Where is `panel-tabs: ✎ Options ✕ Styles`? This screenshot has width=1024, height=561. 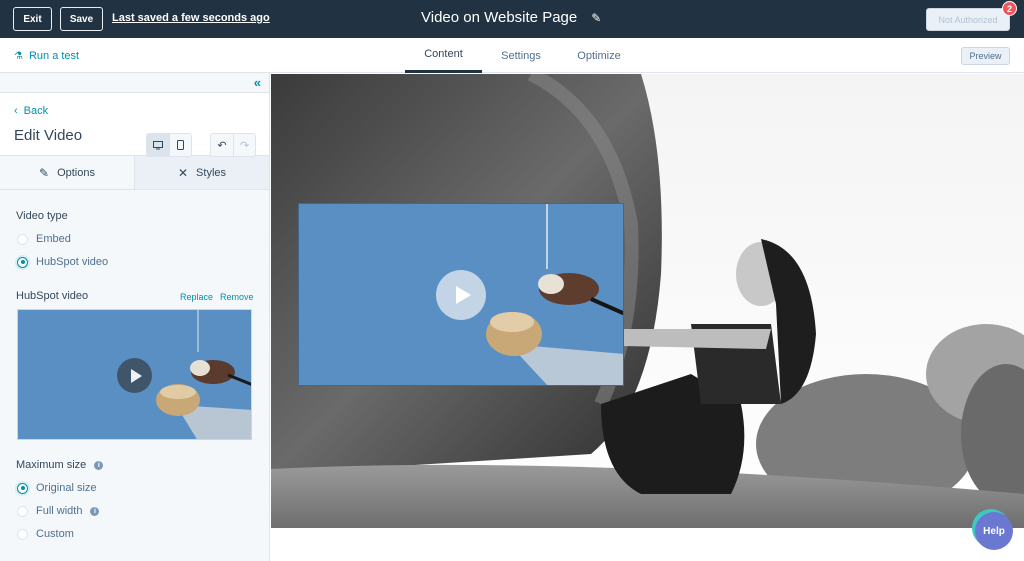 panel-tabs: ✎ Options ✕ Styles is located at coordinates (134, 173).